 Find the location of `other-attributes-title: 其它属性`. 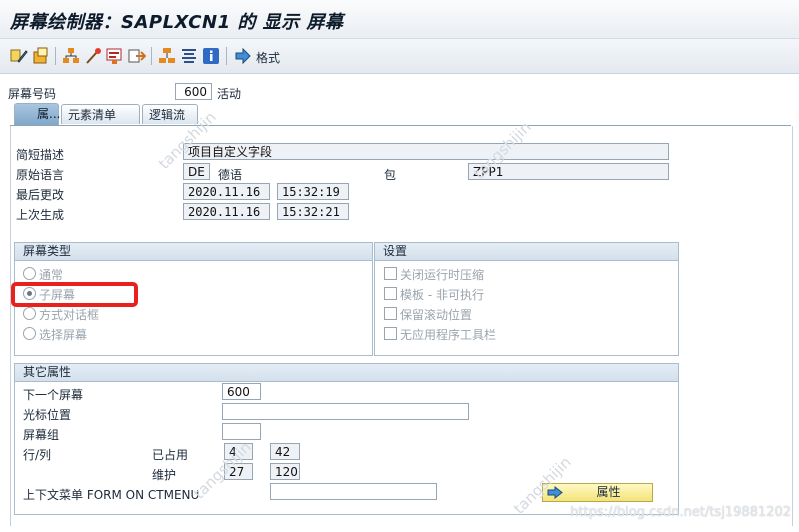

other-attributes-title: 其它属性 is located at coordinates (346, 373).